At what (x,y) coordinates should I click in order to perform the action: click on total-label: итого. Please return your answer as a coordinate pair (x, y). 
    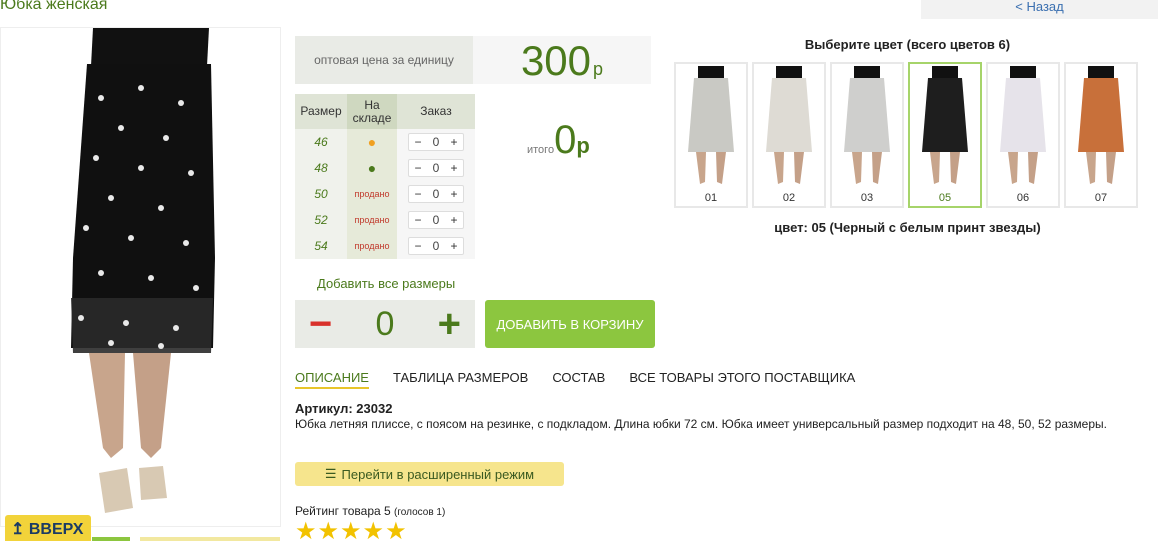
    Looking at the image, I should click on (541, 150).